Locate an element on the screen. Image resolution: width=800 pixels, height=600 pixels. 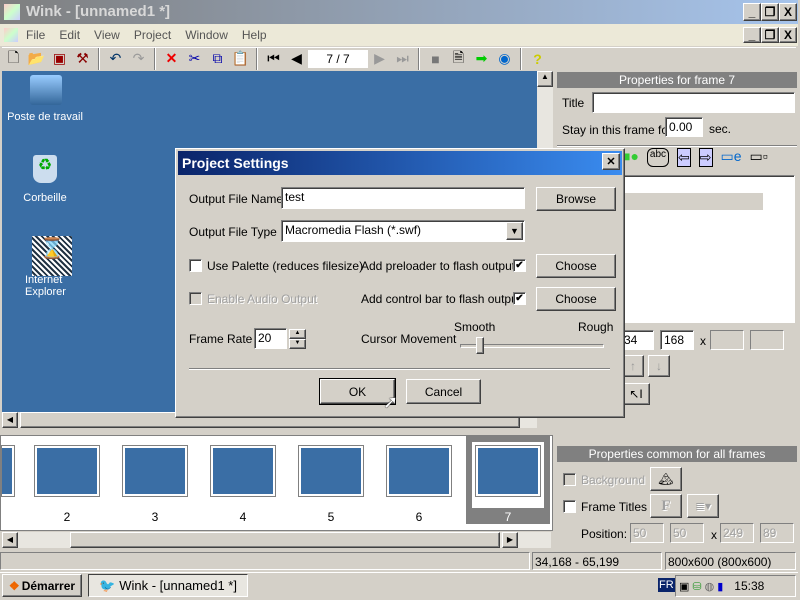
output-name-input: test is located at coordinates (403, 198).